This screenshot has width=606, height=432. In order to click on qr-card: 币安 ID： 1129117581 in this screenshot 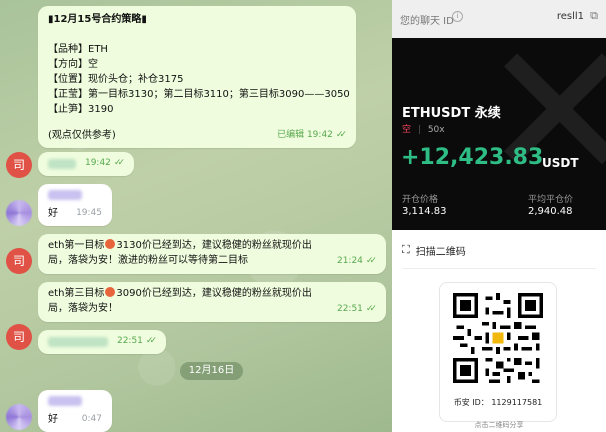, I will do `click(498, 352)`.